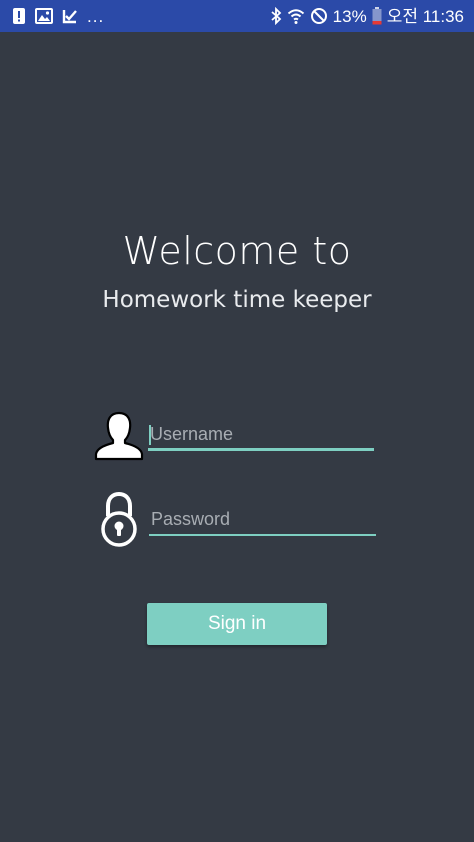  I want to click on username-input, so click(261, 435).